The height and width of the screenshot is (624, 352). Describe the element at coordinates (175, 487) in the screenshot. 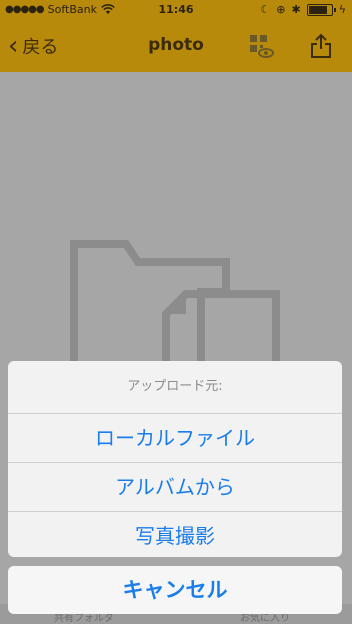

I see `from-album-option: アルバムから` at that location.